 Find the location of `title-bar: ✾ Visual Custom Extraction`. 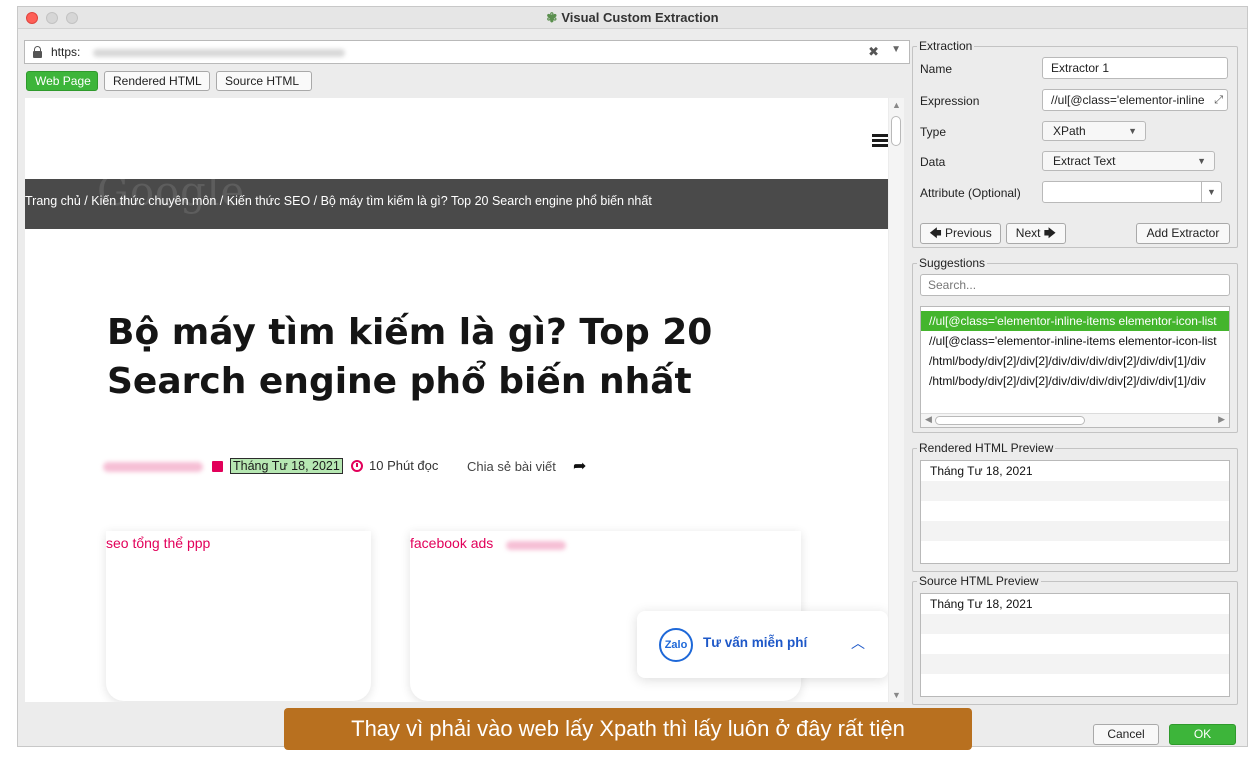

title-bar: ✾ Visual Custom Extraction is located at coordinates (632, 18).